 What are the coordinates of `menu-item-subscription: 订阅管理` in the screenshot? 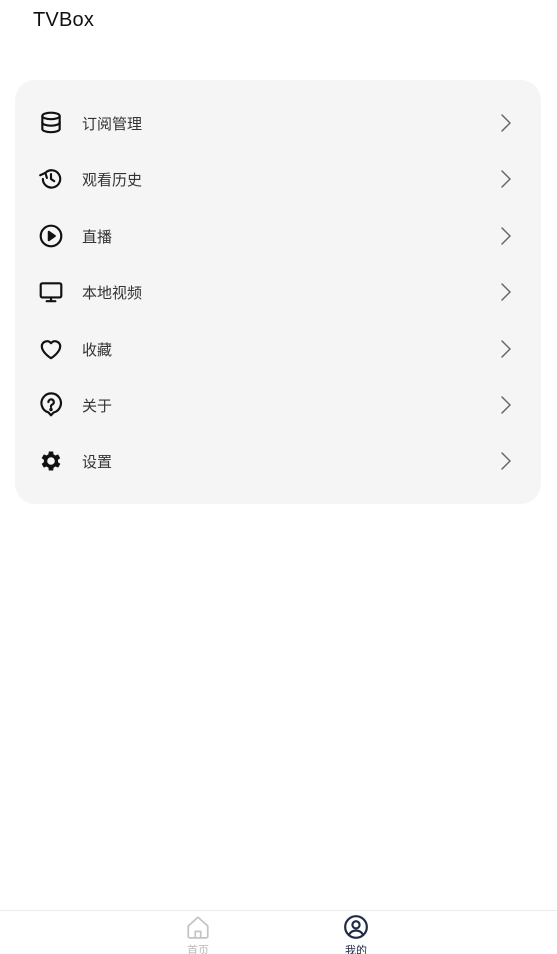 It's located at (278, 123).